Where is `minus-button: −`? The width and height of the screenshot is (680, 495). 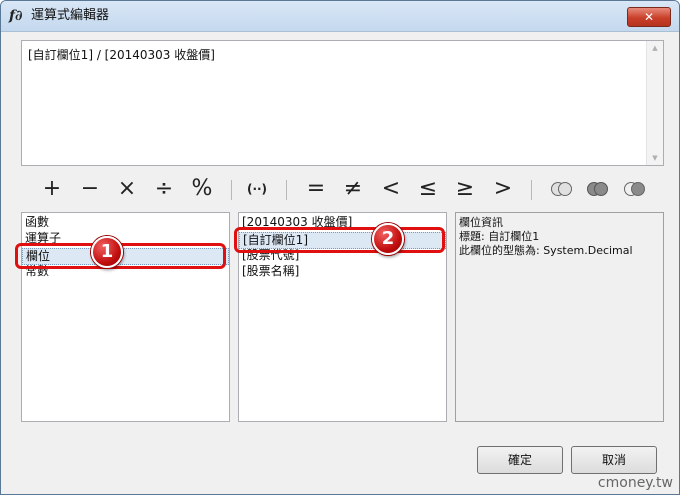 minus-button: − is located at coordinates (90, 189).